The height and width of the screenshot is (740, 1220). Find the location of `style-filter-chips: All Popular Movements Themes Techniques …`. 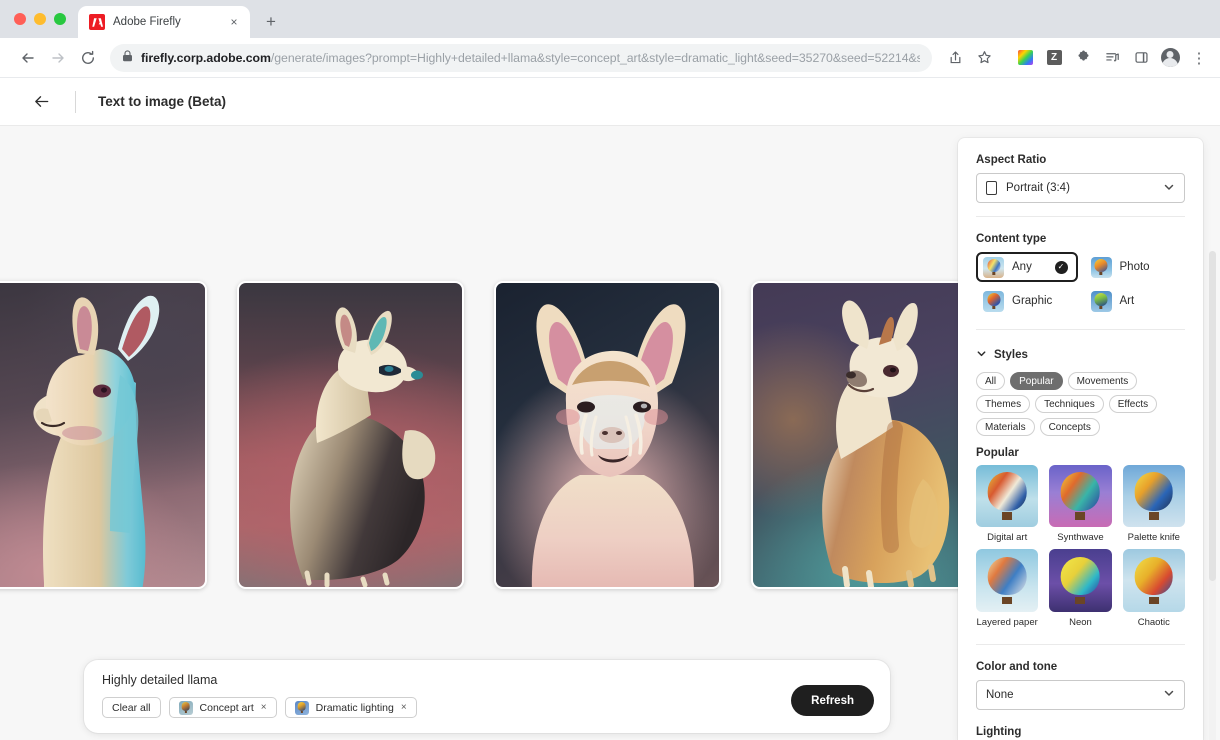

style-filter-chips: All Popular Movements Themes Techniques … is located at coordinates (1080, 404).